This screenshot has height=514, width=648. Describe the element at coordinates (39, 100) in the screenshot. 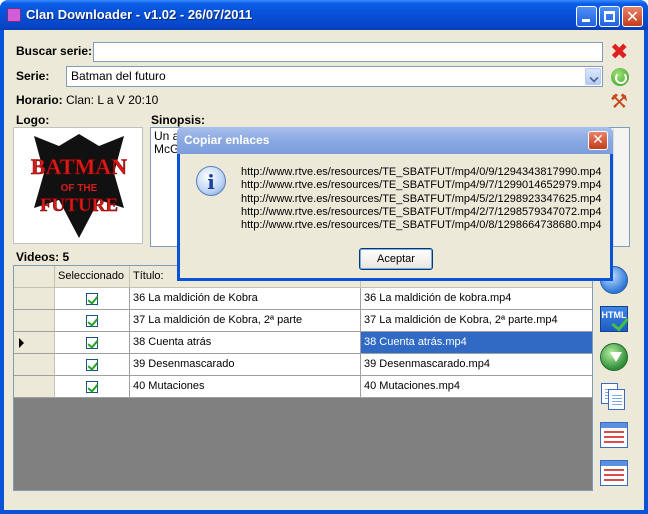

I see `schedule-label: Horario:` at that location.